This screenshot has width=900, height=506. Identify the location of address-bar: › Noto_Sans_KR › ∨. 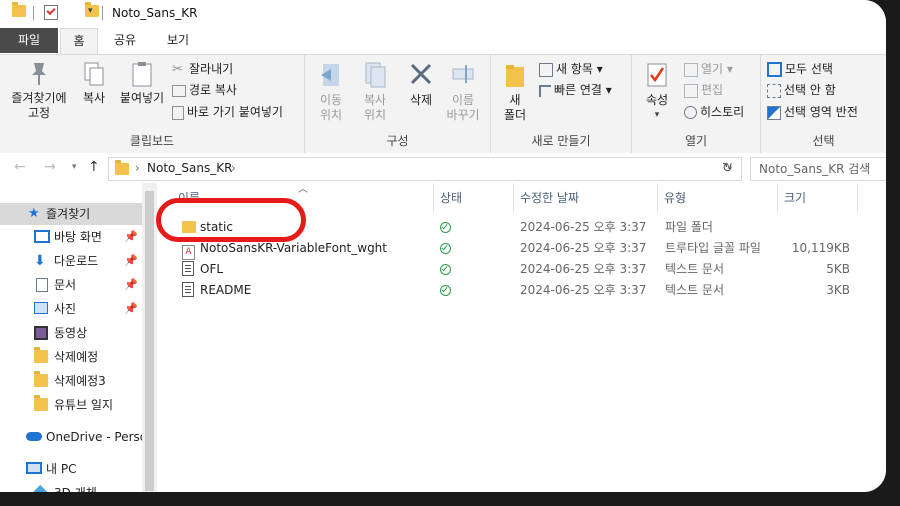
(425, 169).